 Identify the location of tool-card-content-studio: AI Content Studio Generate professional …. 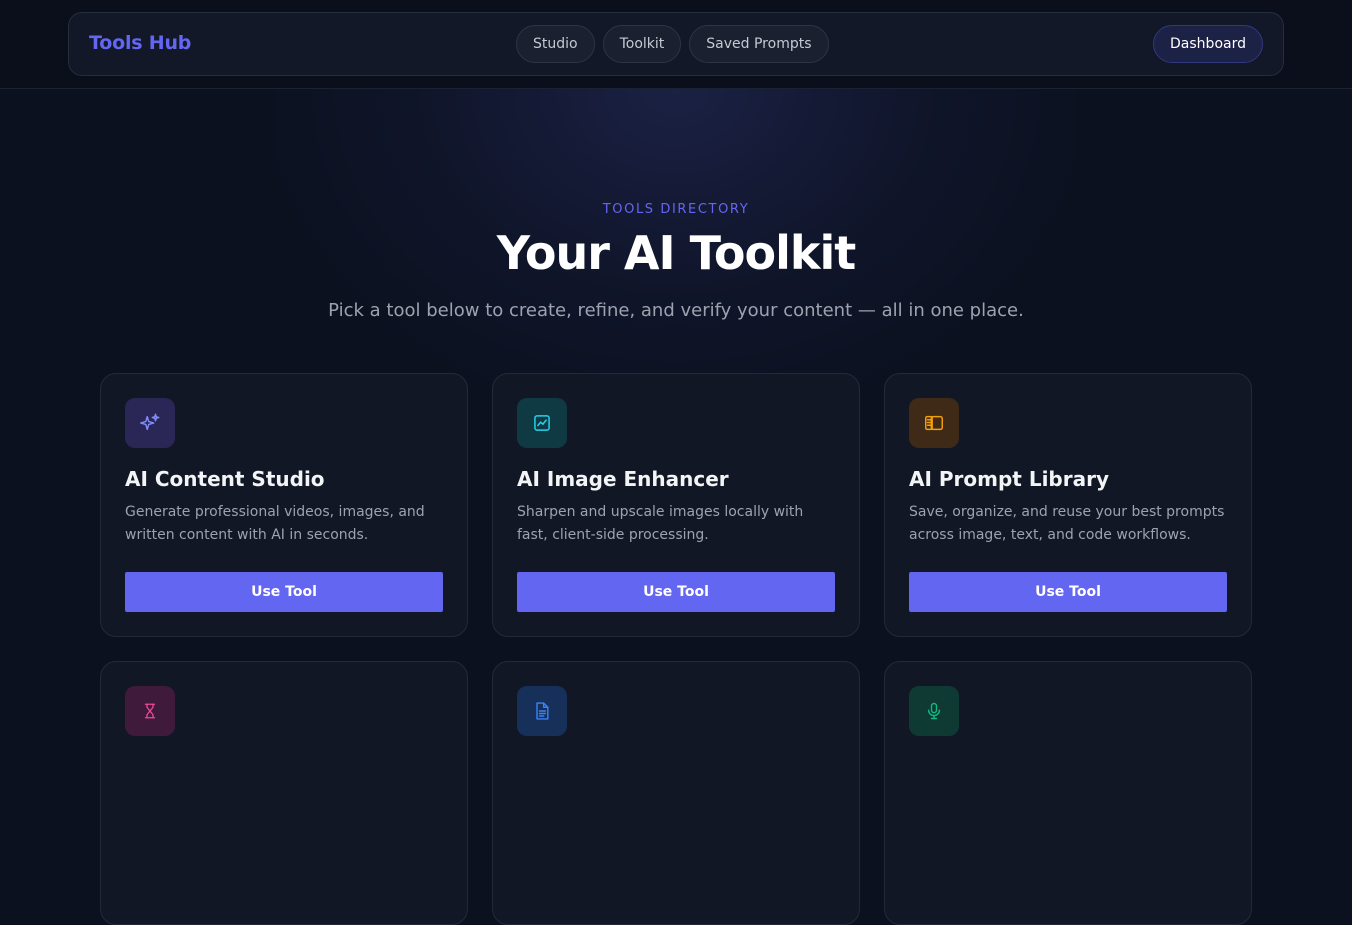
(284, 505).